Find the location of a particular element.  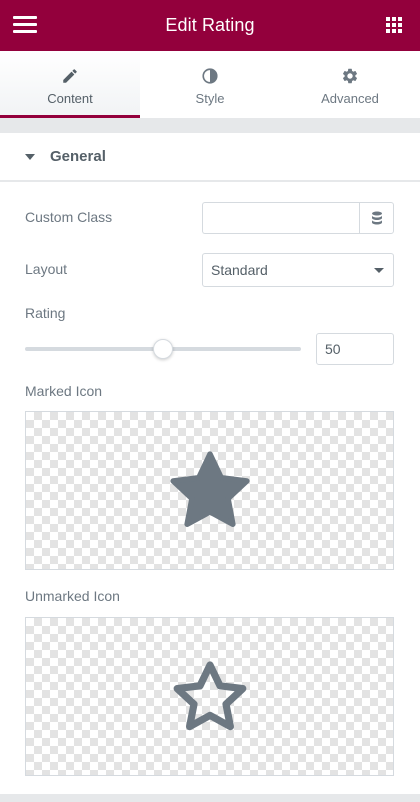

tab-bar: Content Style Advanced is located at coordinates (210, 84).